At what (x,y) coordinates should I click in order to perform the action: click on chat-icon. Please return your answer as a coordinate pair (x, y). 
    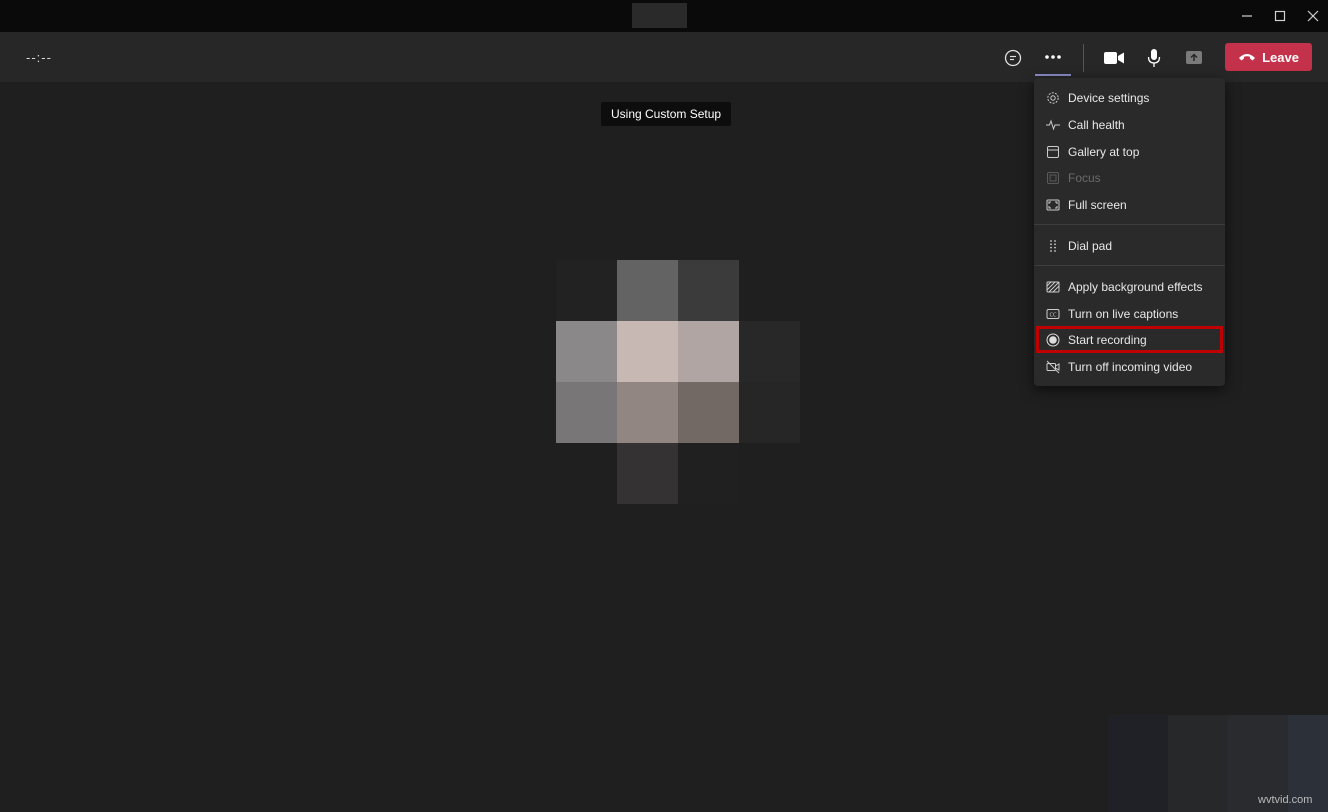
    Looking at the image, I should click on (1013, 58).